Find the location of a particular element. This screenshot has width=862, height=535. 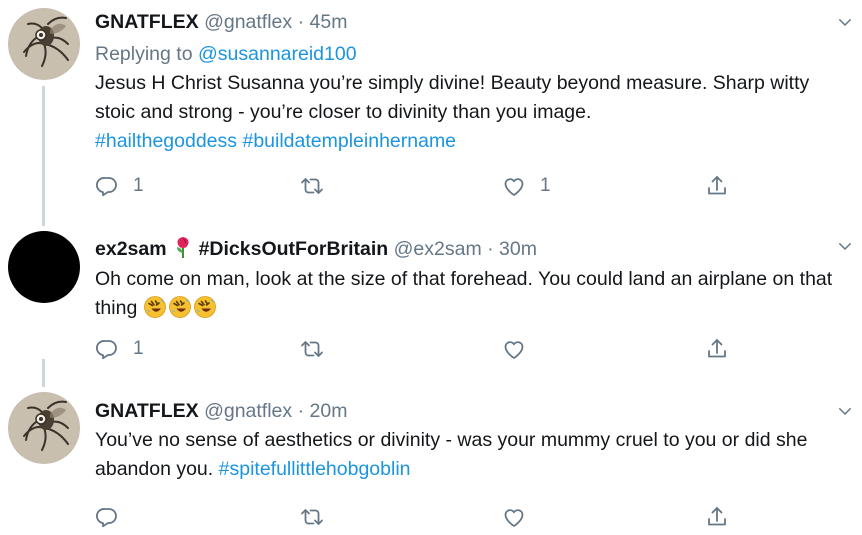

like-button: 1 is located at coordinates (526, 186).